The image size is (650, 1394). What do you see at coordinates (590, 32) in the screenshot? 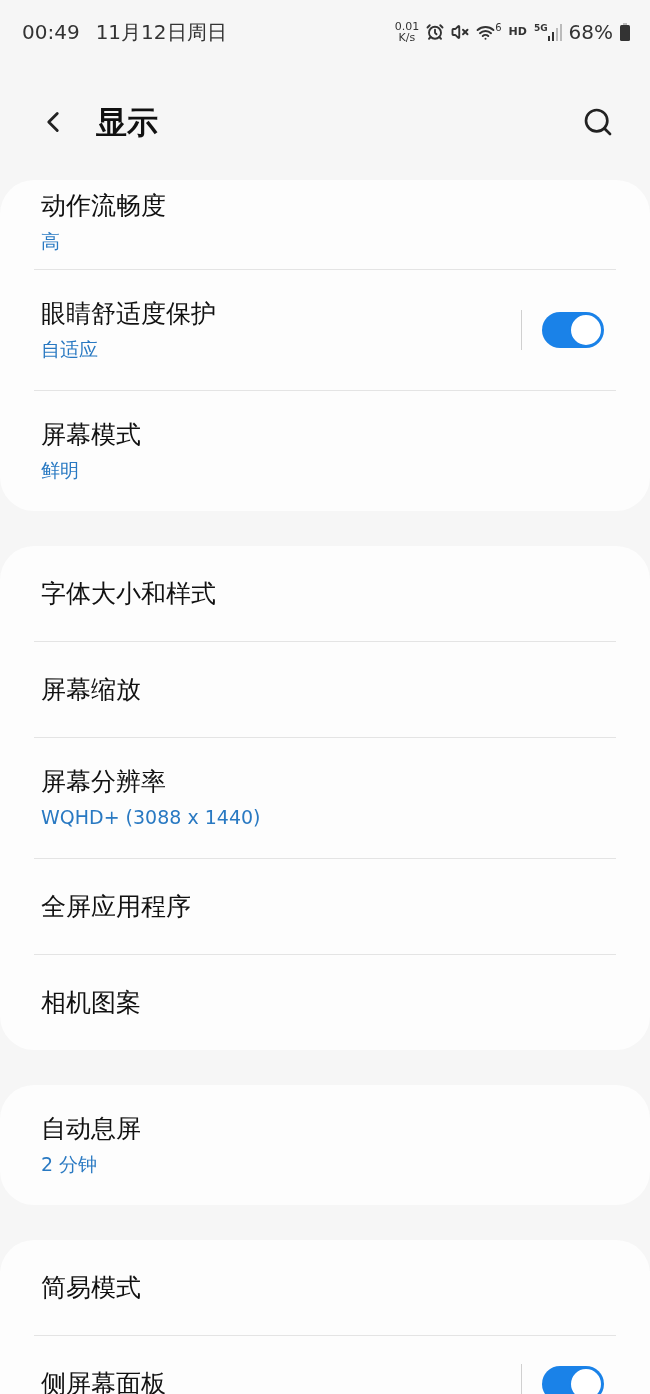
I see `battery-percent: 68%` at bounding box center [590, 32].